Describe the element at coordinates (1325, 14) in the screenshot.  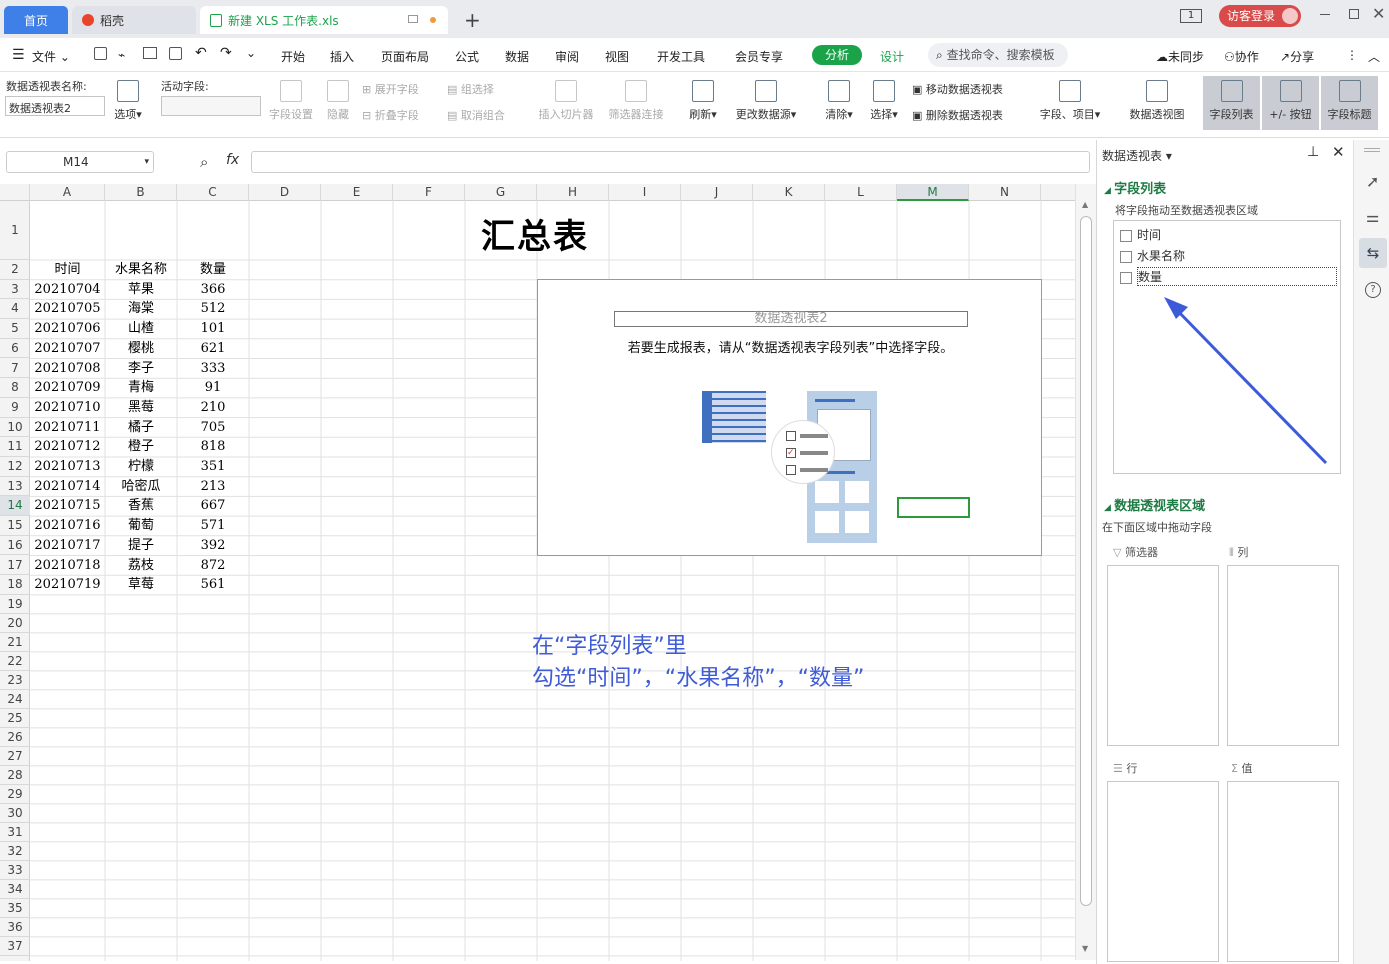
I see `minimize-icon` at that location.